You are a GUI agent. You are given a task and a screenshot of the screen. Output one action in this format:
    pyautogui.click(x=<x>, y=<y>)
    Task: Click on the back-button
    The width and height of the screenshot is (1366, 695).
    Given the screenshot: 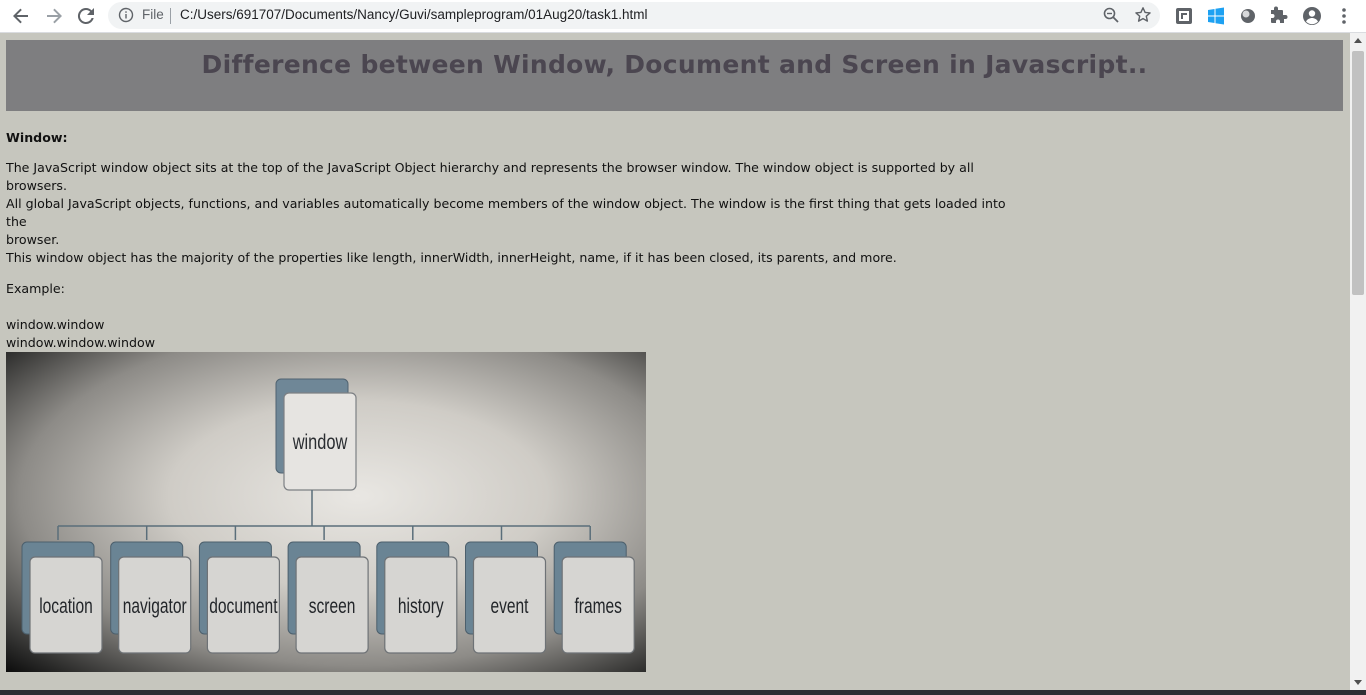 What is the action you would take?
    pyautogui.click(x=21, y=16)
    